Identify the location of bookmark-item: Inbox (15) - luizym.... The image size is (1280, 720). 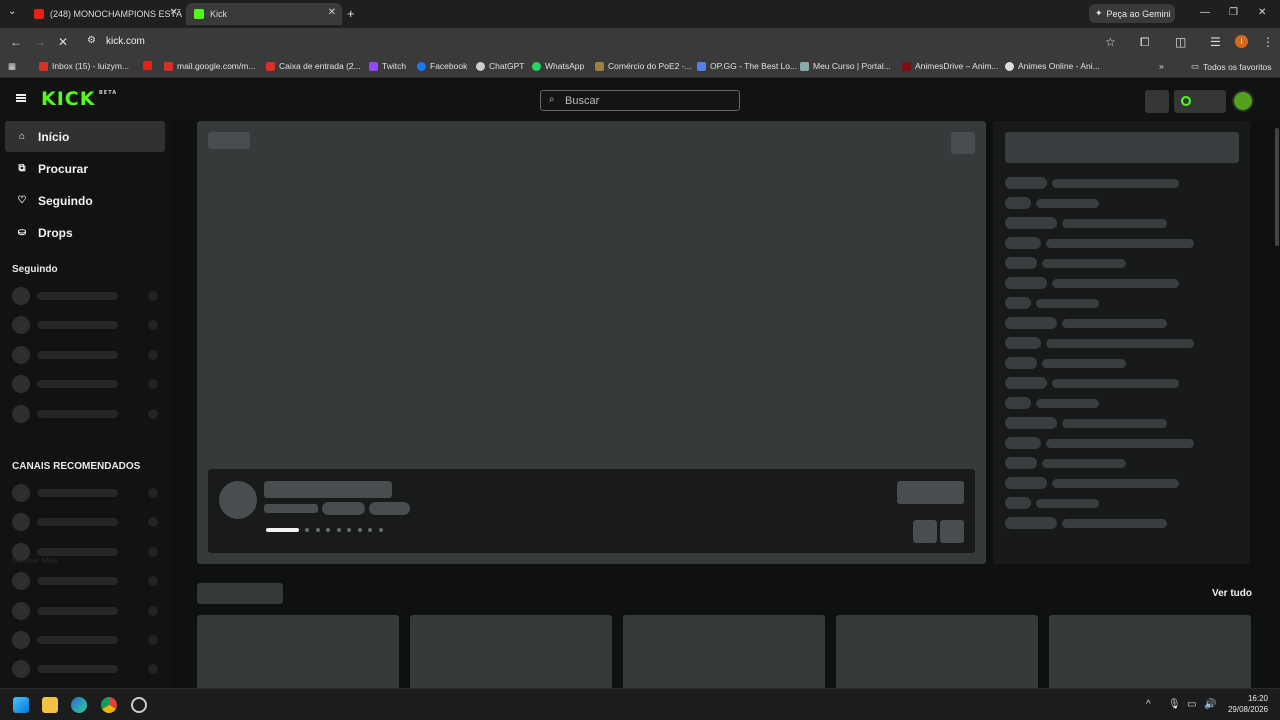
(84, 66).